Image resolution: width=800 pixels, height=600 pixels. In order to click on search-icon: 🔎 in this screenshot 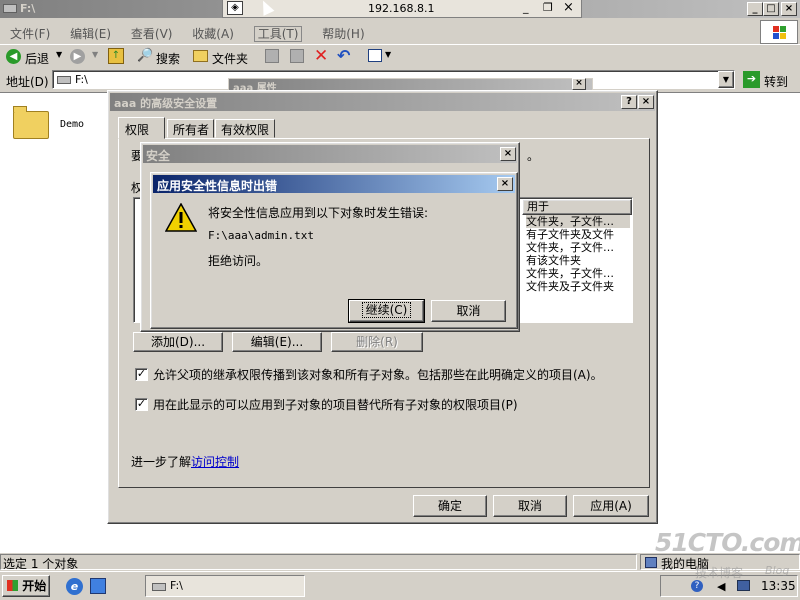, I will do `click(145, 55)`.